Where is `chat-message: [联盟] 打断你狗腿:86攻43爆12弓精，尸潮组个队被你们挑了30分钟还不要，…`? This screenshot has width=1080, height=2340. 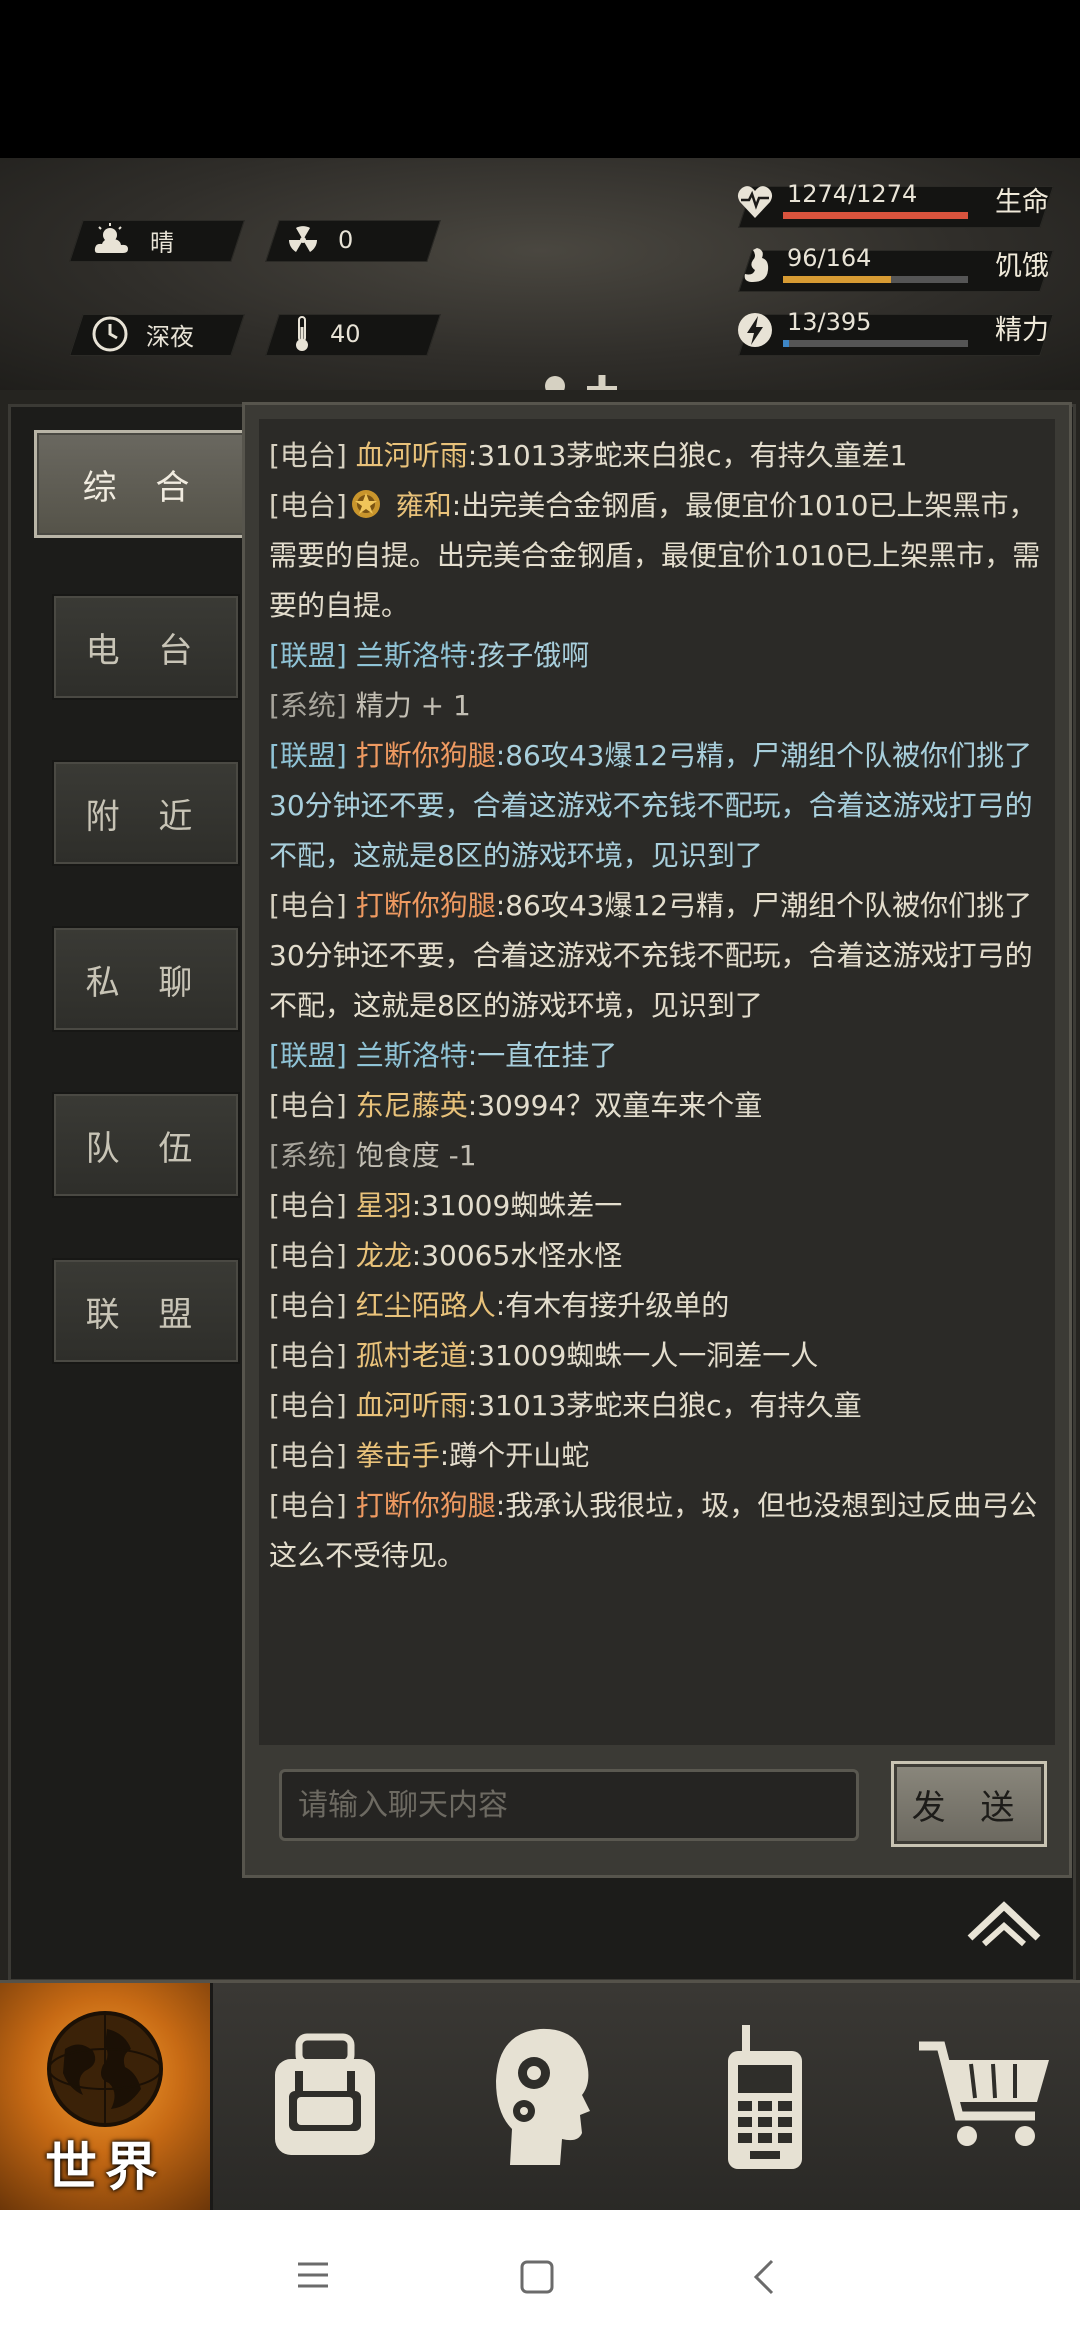
chat-message: [联盟] 打断你狗腿:86攻43爆12弓精，尸潮组个队被你们挑了30分钟还不要，… is located at coordinates (657, 806).